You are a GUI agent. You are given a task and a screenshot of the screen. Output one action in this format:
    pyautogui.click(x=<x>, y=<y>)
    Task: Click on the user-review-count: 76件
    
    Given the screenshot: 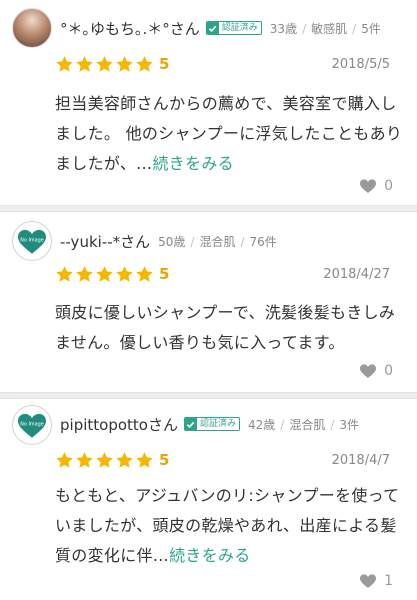 What is the action you would take?
    pyautogui.click(x=263, y=241)
    